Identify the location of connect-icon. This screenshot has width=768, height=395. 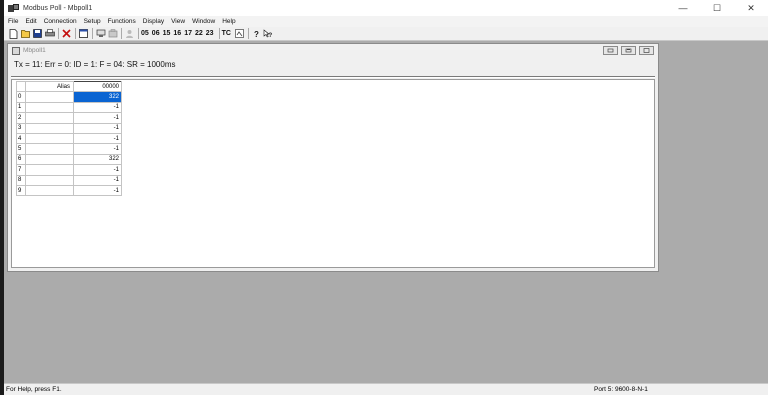
(100, 33).